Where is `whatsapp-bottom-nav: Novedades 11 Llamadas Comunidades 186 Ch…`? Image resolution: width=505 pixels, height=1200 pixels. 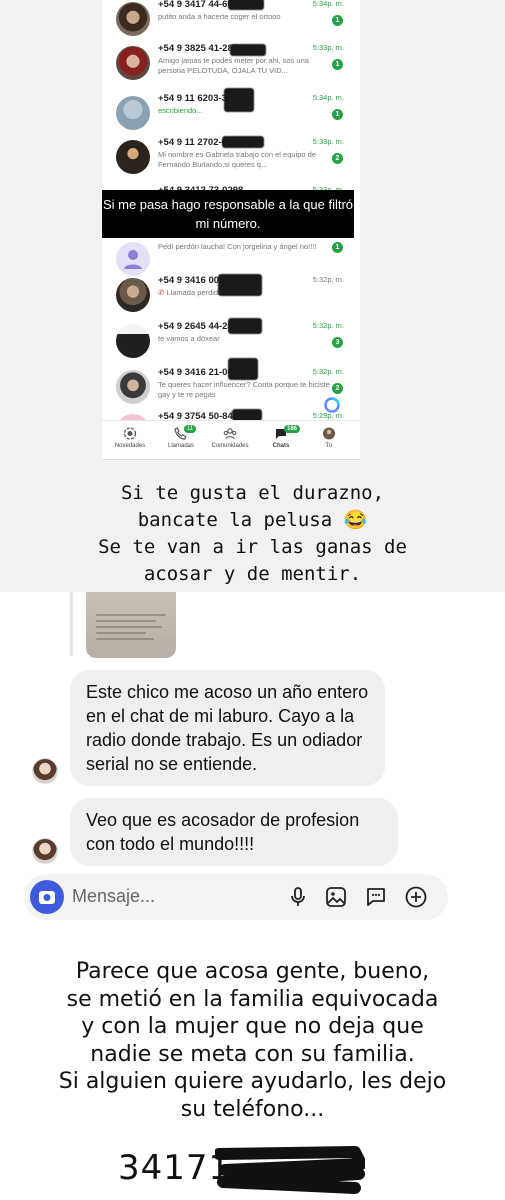 whatsapp-bottom-nav: Novedades 11 Llamadas Comunidades 186 Ch… is located at coordinates (231, 439).